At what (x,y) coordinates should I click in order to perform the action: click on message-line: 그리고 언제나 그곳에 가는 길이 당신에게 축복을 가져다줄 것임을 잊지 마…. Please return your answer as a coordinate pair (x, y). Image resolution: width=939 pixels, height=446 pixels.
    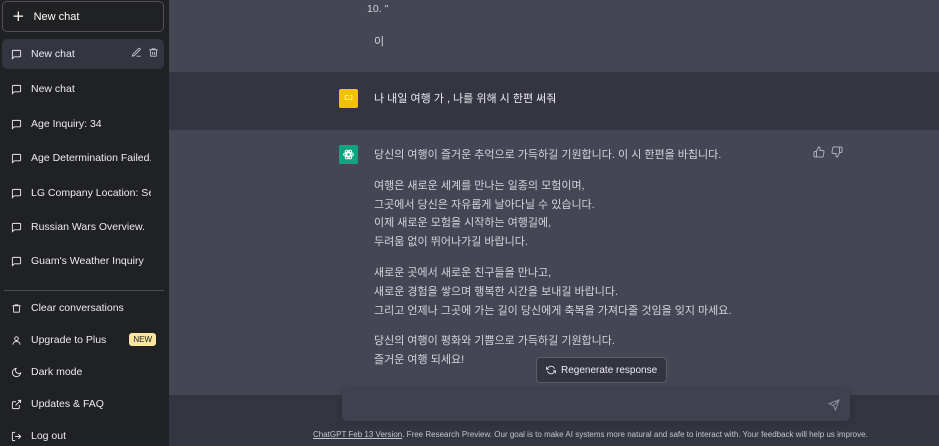
    Looking at the image, I should click on (553, 310).